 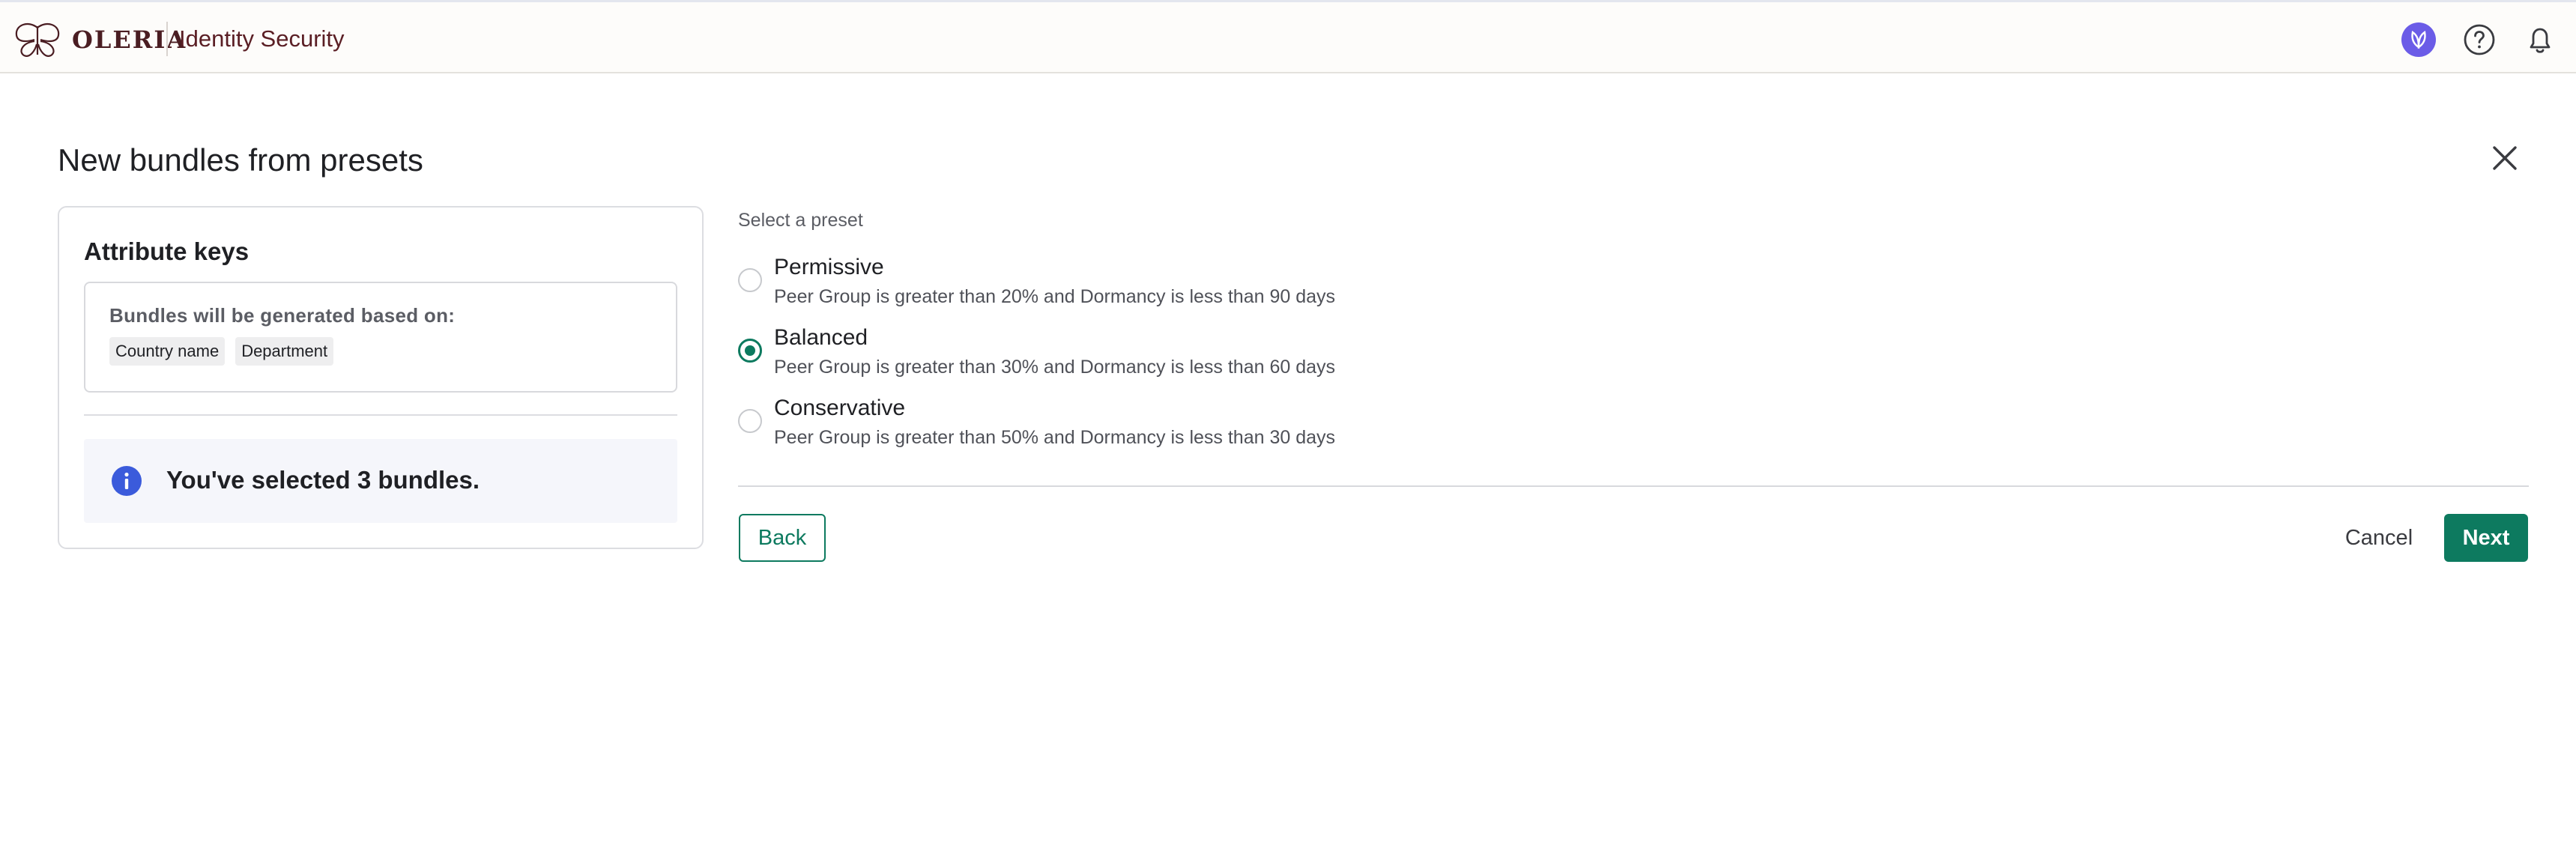 What do you see at coordinates (2486, 538) in the screenshot?
I see `next-button: Next` at bounding box center [2486, 538].